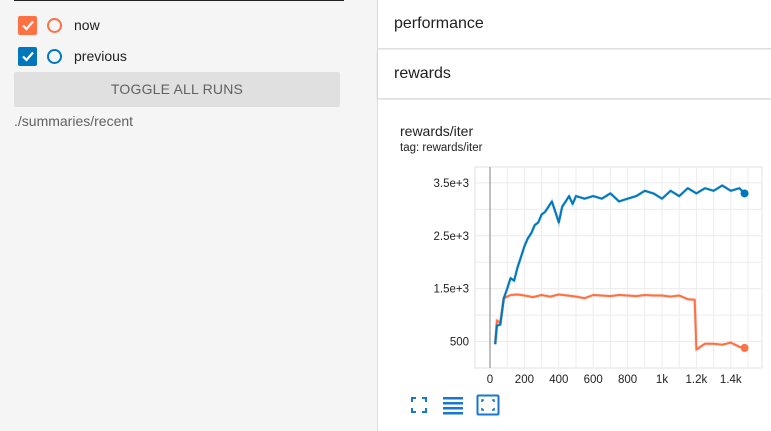 This screenshot has height=431, width=771. I want to click on run-color-swatch-previous, so click(54, 56).